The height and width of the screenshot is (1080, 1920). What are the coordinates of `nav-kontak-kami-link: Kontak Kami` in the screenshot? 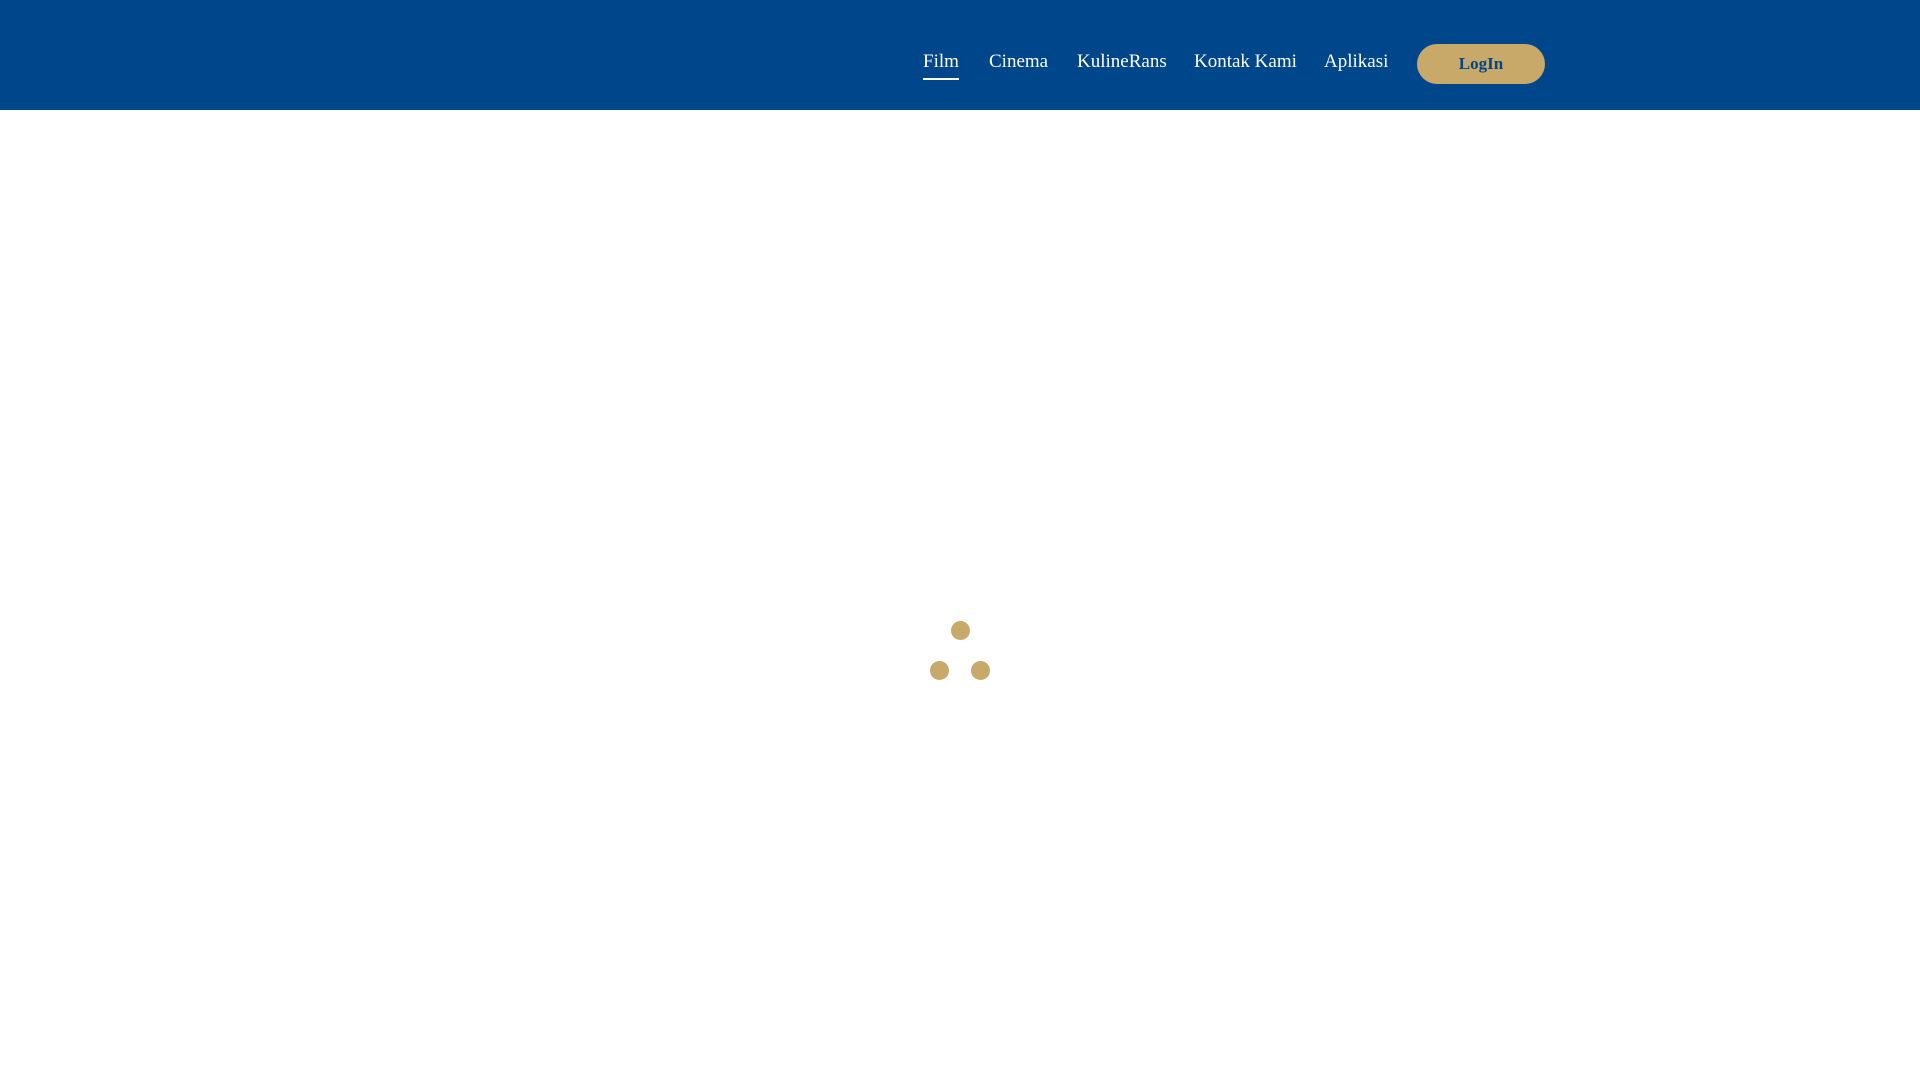 It's located at (1245, 62).